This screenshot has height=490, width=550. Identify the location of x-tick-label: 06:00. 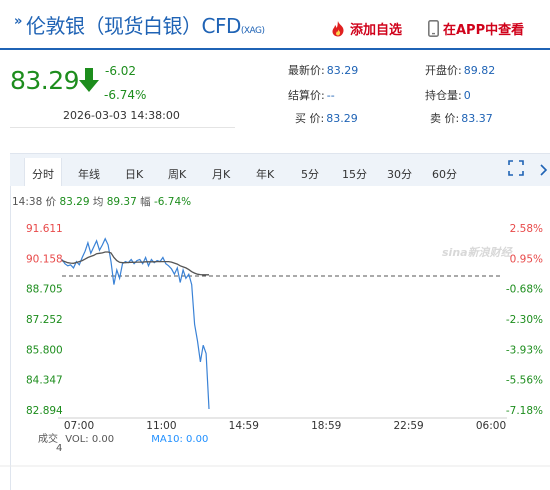
(491, 426).